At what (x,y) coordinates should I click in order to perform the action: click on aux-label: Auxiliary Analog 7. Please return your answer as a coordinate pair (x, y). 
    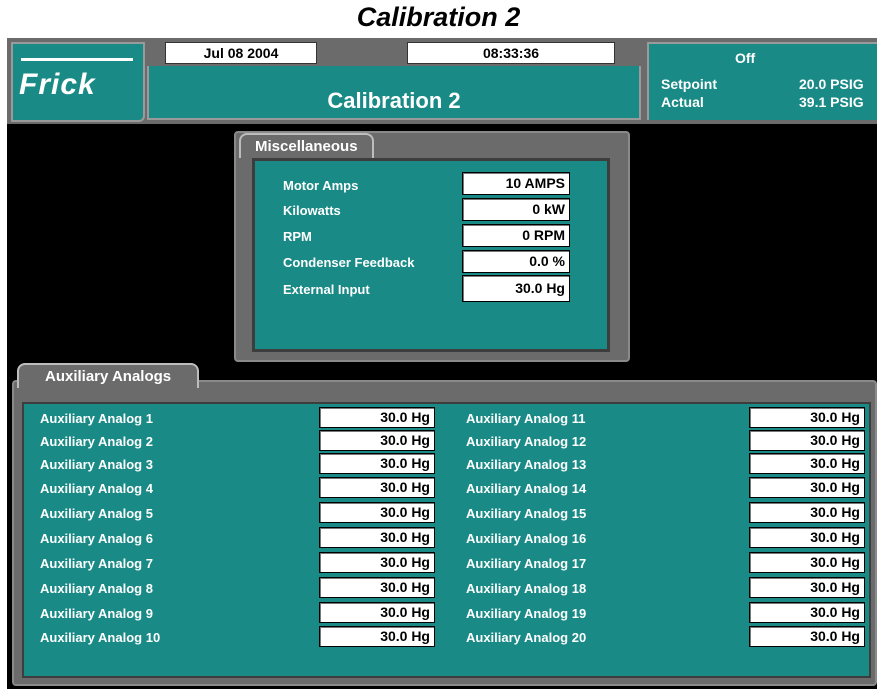
    Looking at the image, I should click on (96, 563).